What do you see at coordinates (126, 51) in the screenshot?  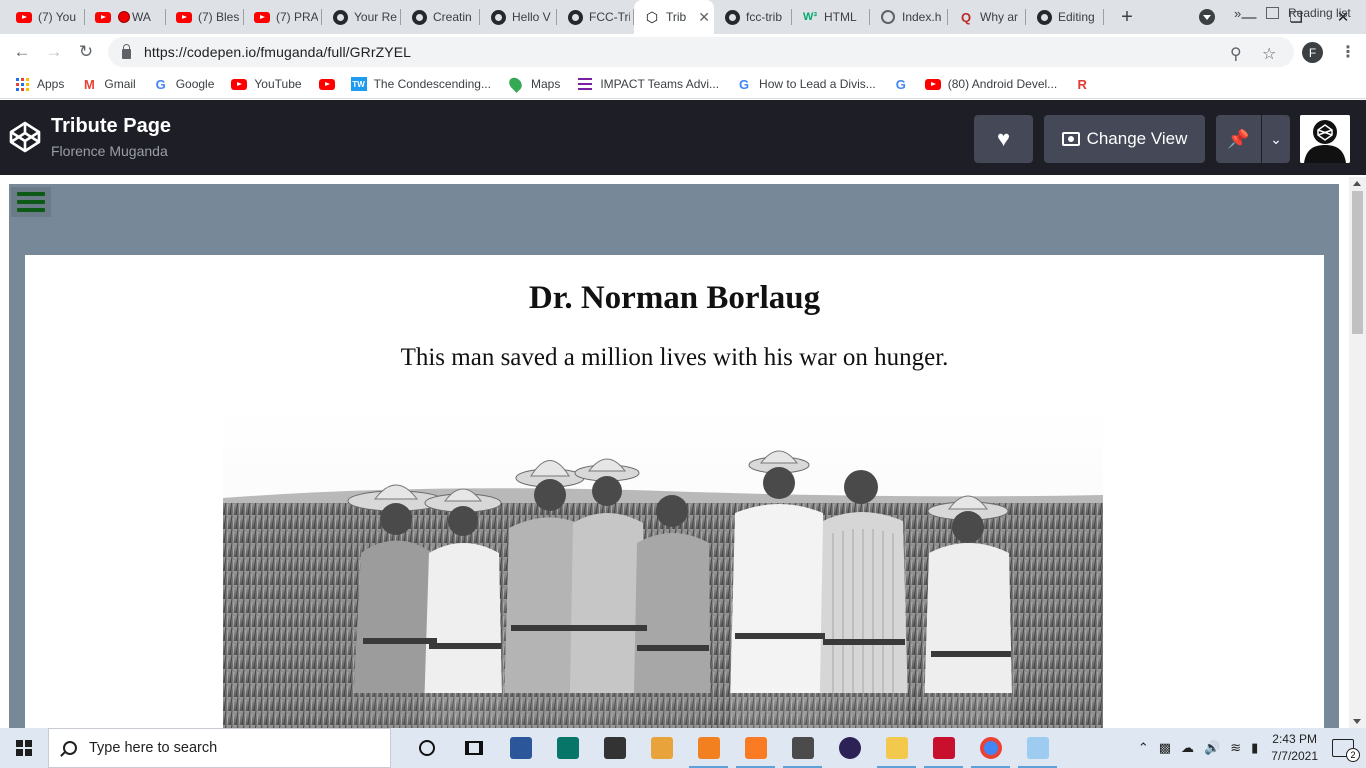 I see `lock-icon` at bounding box center [126, 51].